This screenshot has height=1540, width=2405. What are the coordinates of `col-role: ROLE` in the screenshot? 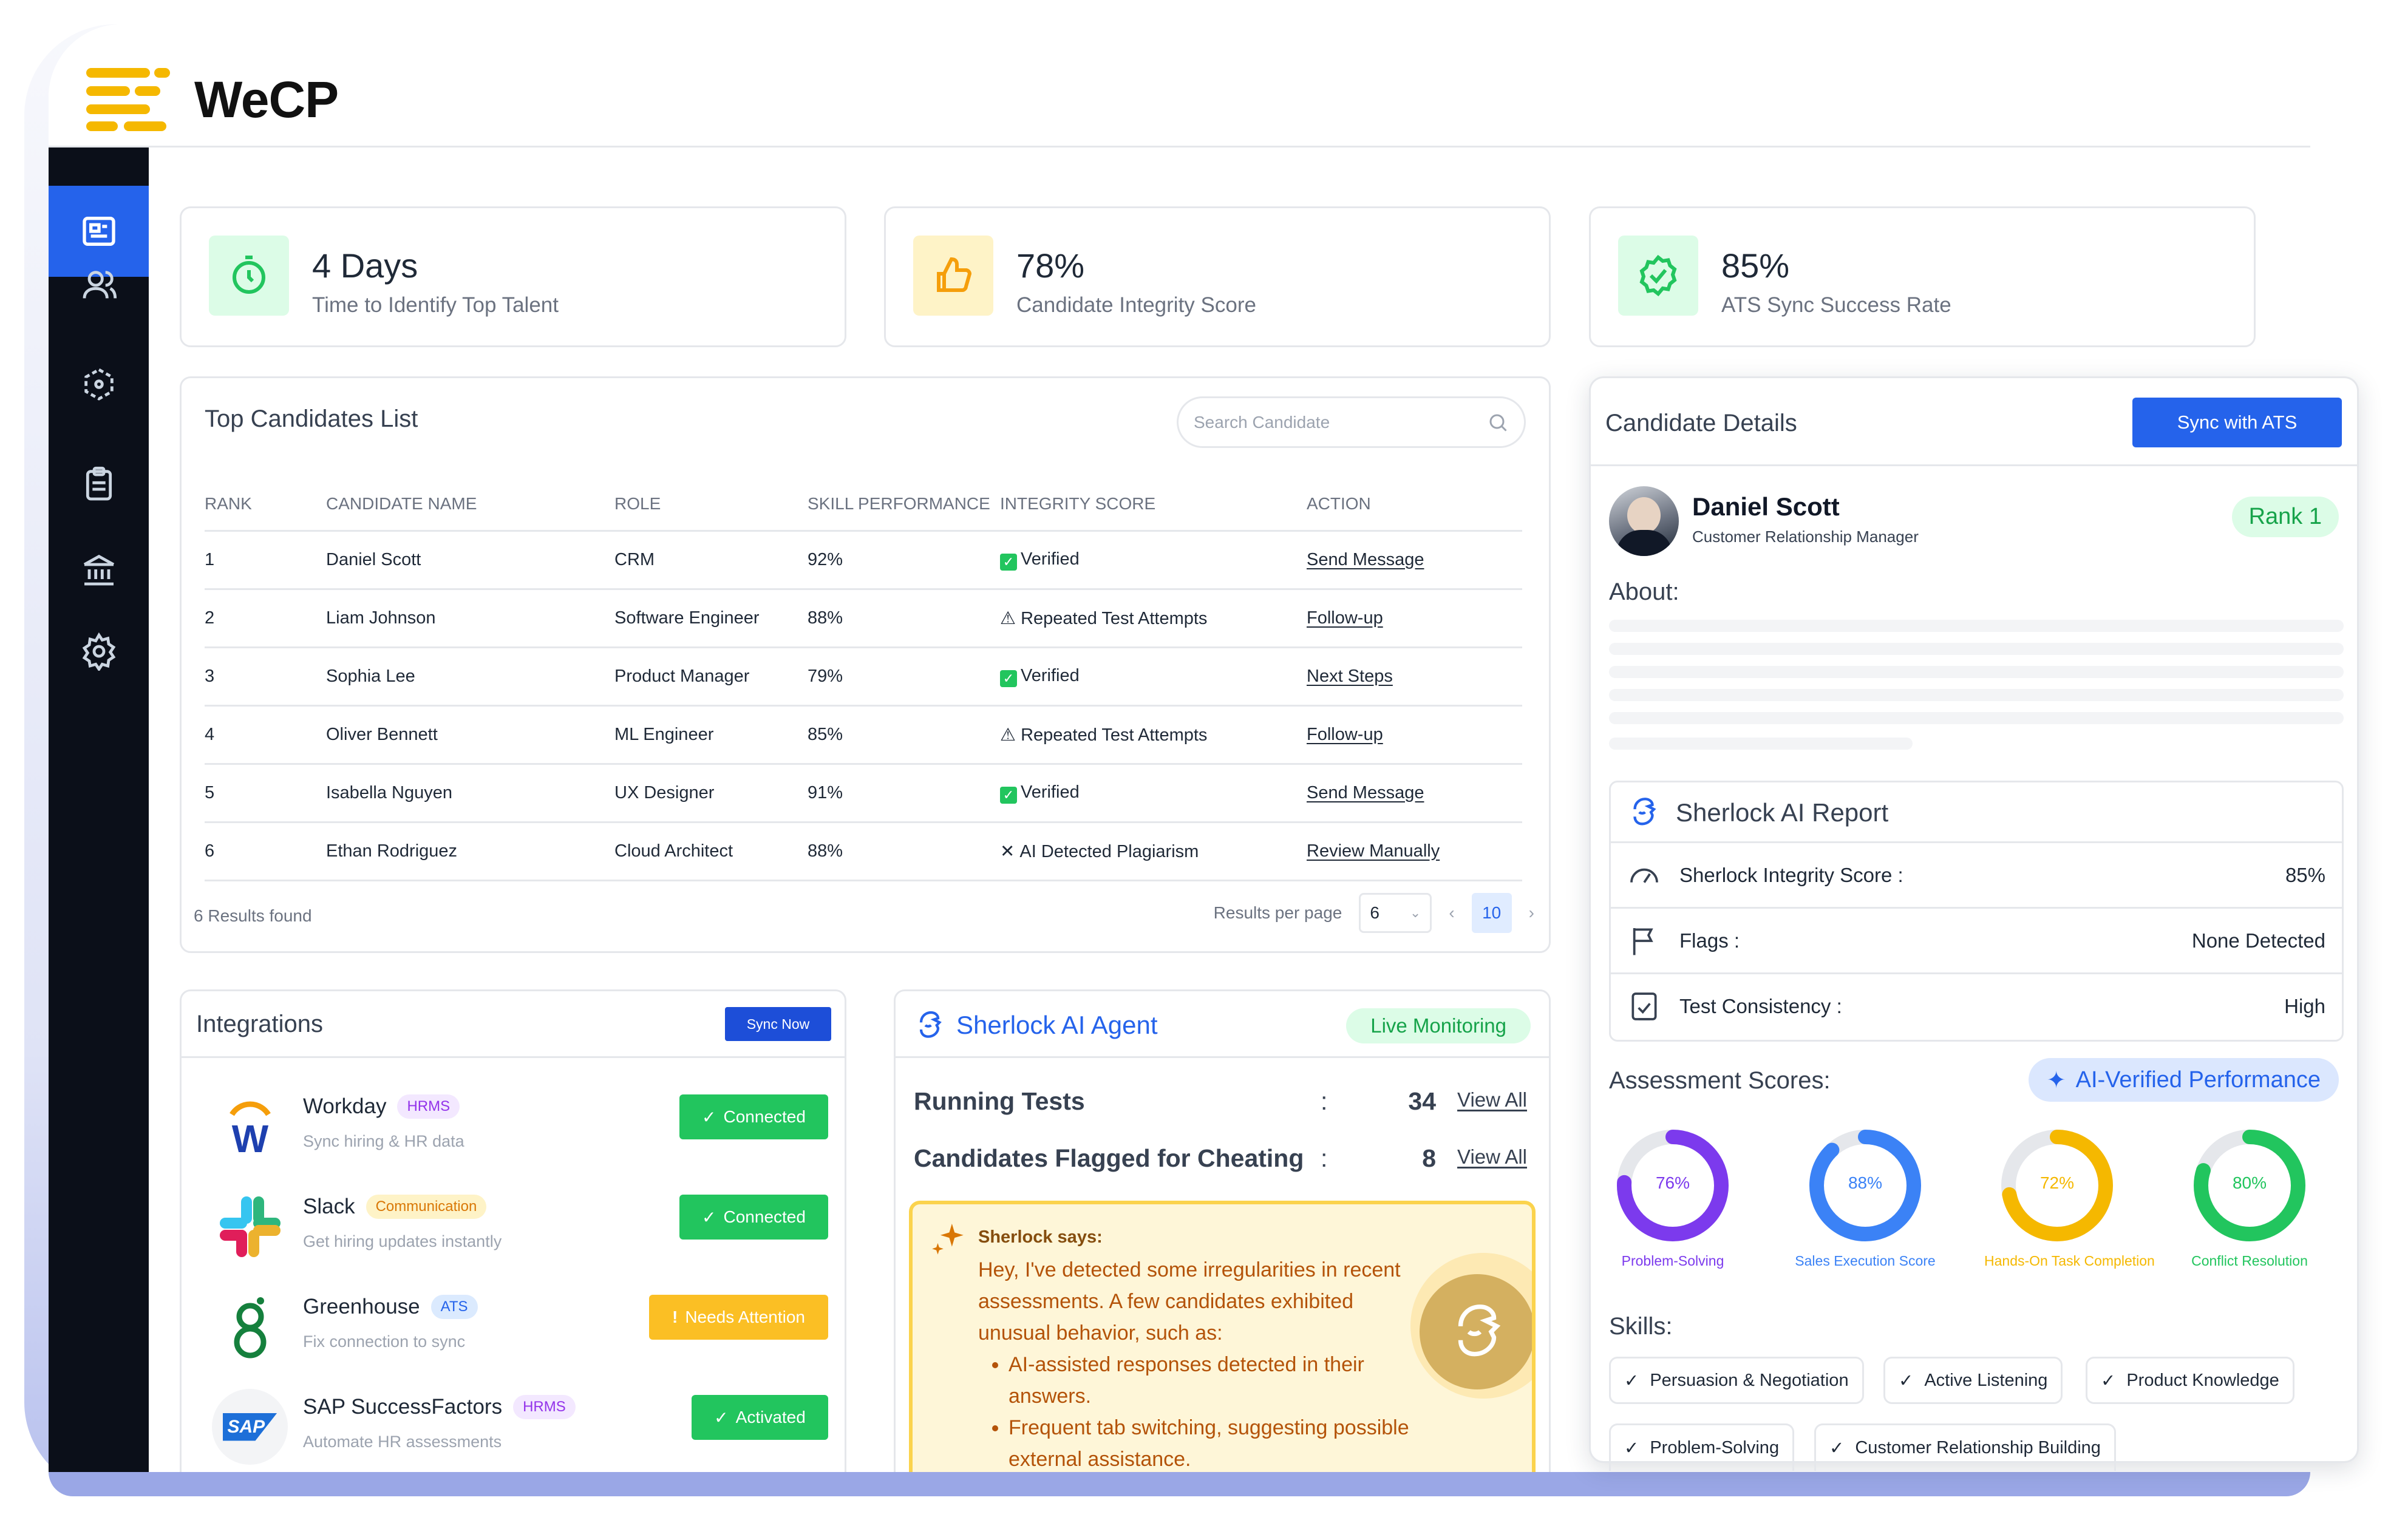 It's located at (711, 505).